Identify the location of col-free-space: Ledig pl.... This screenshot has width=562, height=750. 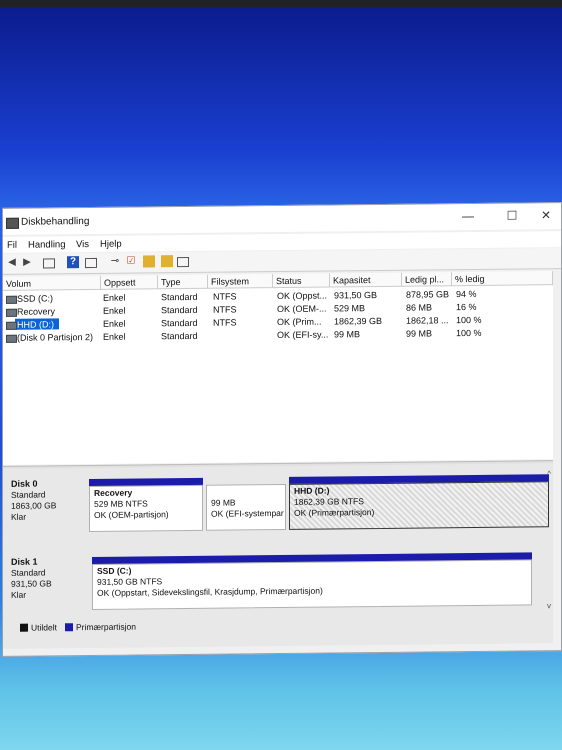
(427, 279).